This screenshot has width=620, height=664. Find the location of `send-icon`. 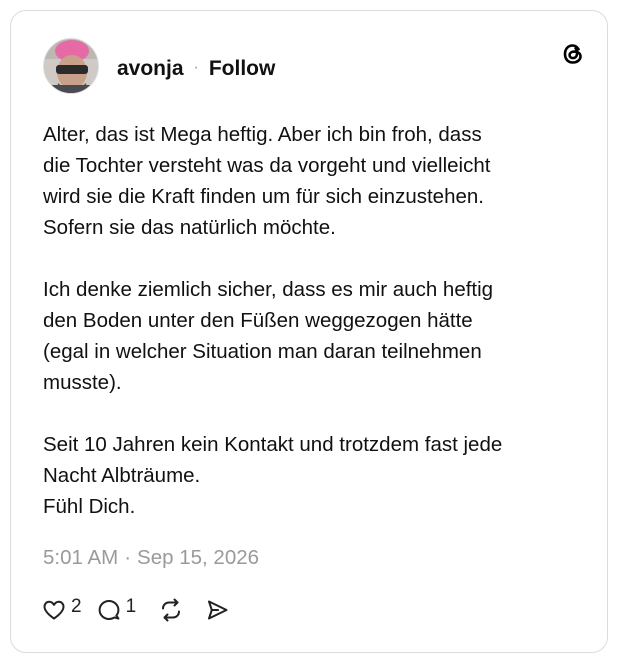

send-icon is located at coordinates (218, 610).